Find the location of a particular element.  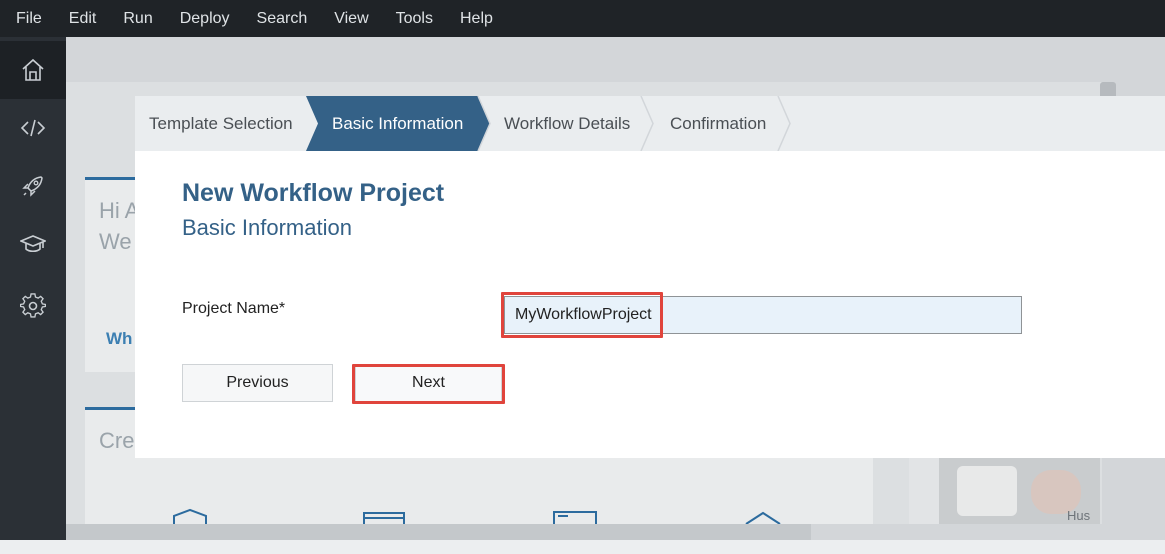

project-name-label: Project Name* is located at coordinates (234, 308).